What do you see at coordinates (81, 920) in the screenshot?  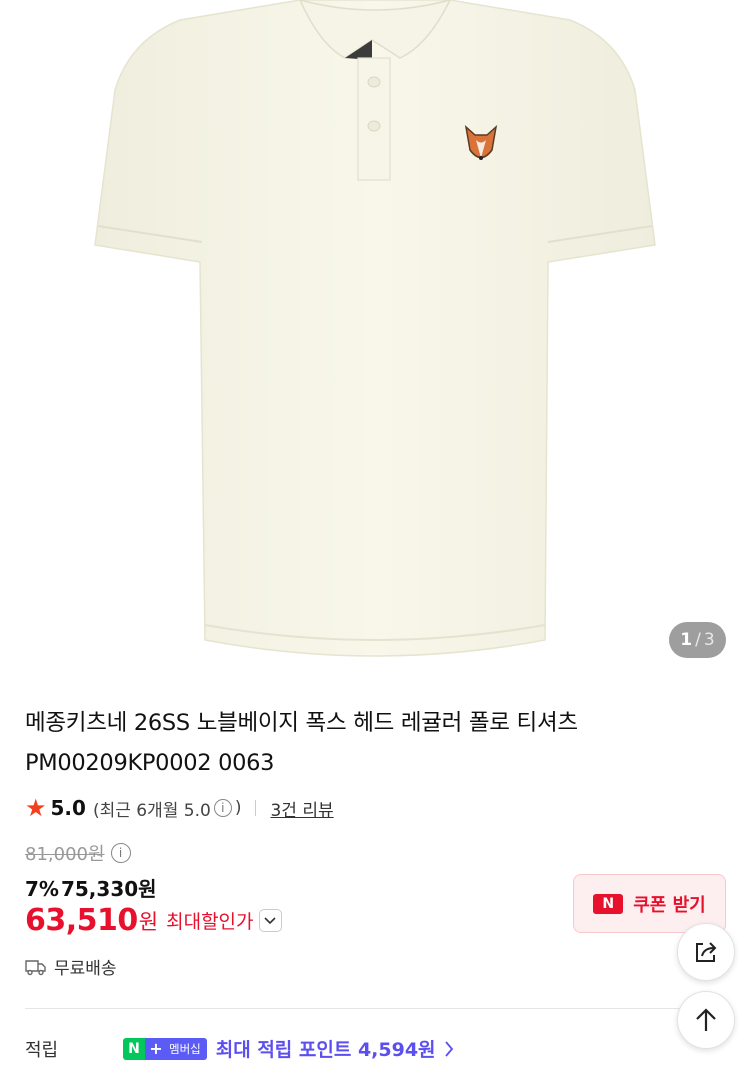 I see `max-discount-price: 63,510` at bounding box center [81, 920].